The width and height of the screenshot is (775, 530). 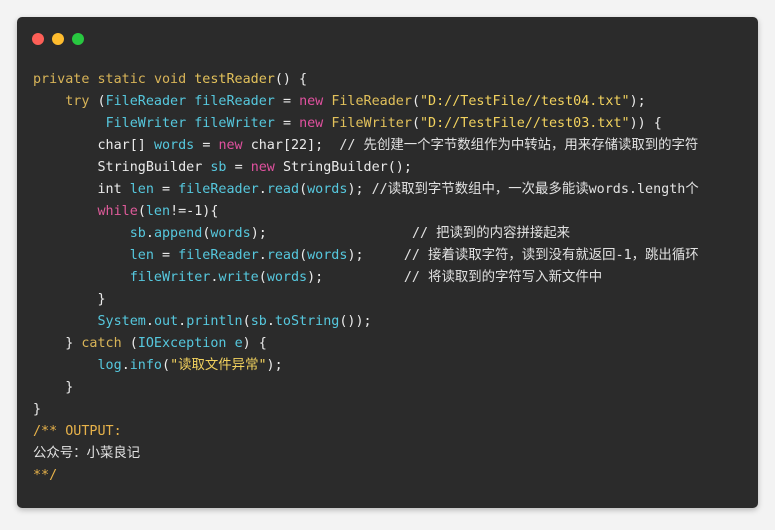 What do you see at coordinates (525, 123) in the screenshot?
I see `code-token: "D://TestFile//test03.txt"` at bounding box center [525, 123].